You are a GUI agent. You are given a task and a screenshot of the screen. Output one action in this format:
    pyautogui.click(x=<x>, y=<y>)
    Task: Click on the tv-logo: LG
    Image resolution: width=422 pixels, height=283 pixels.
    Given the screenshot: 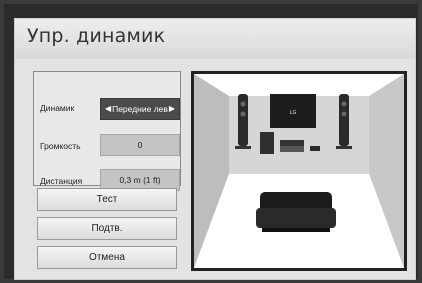 What is the action you would take?
    pyautogui.click(x=293, y=113)
    